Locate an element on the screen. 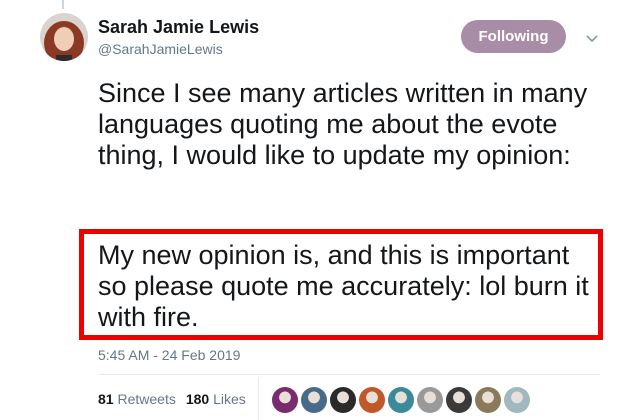 The width and height of the screenshot is (638, 420). following-button: Following is located at coordinates (513, 36).